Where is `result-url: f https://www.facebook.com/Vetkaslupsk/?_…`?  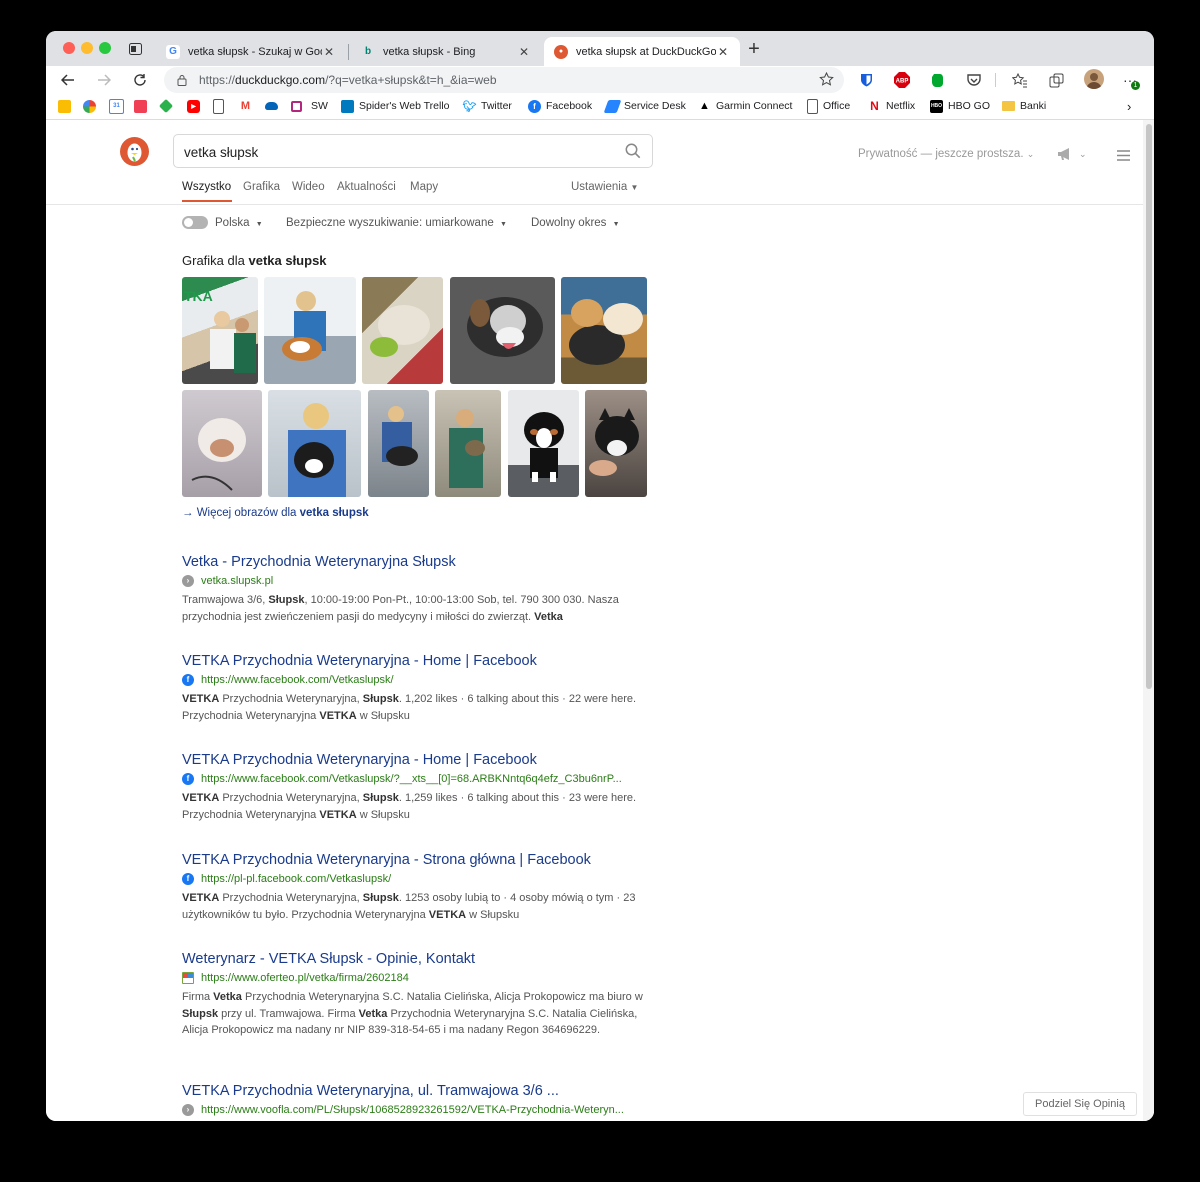
result-url: f https://www.facebook.com/Vetkaslupsk/?_… is located at coordinates (417, 779).